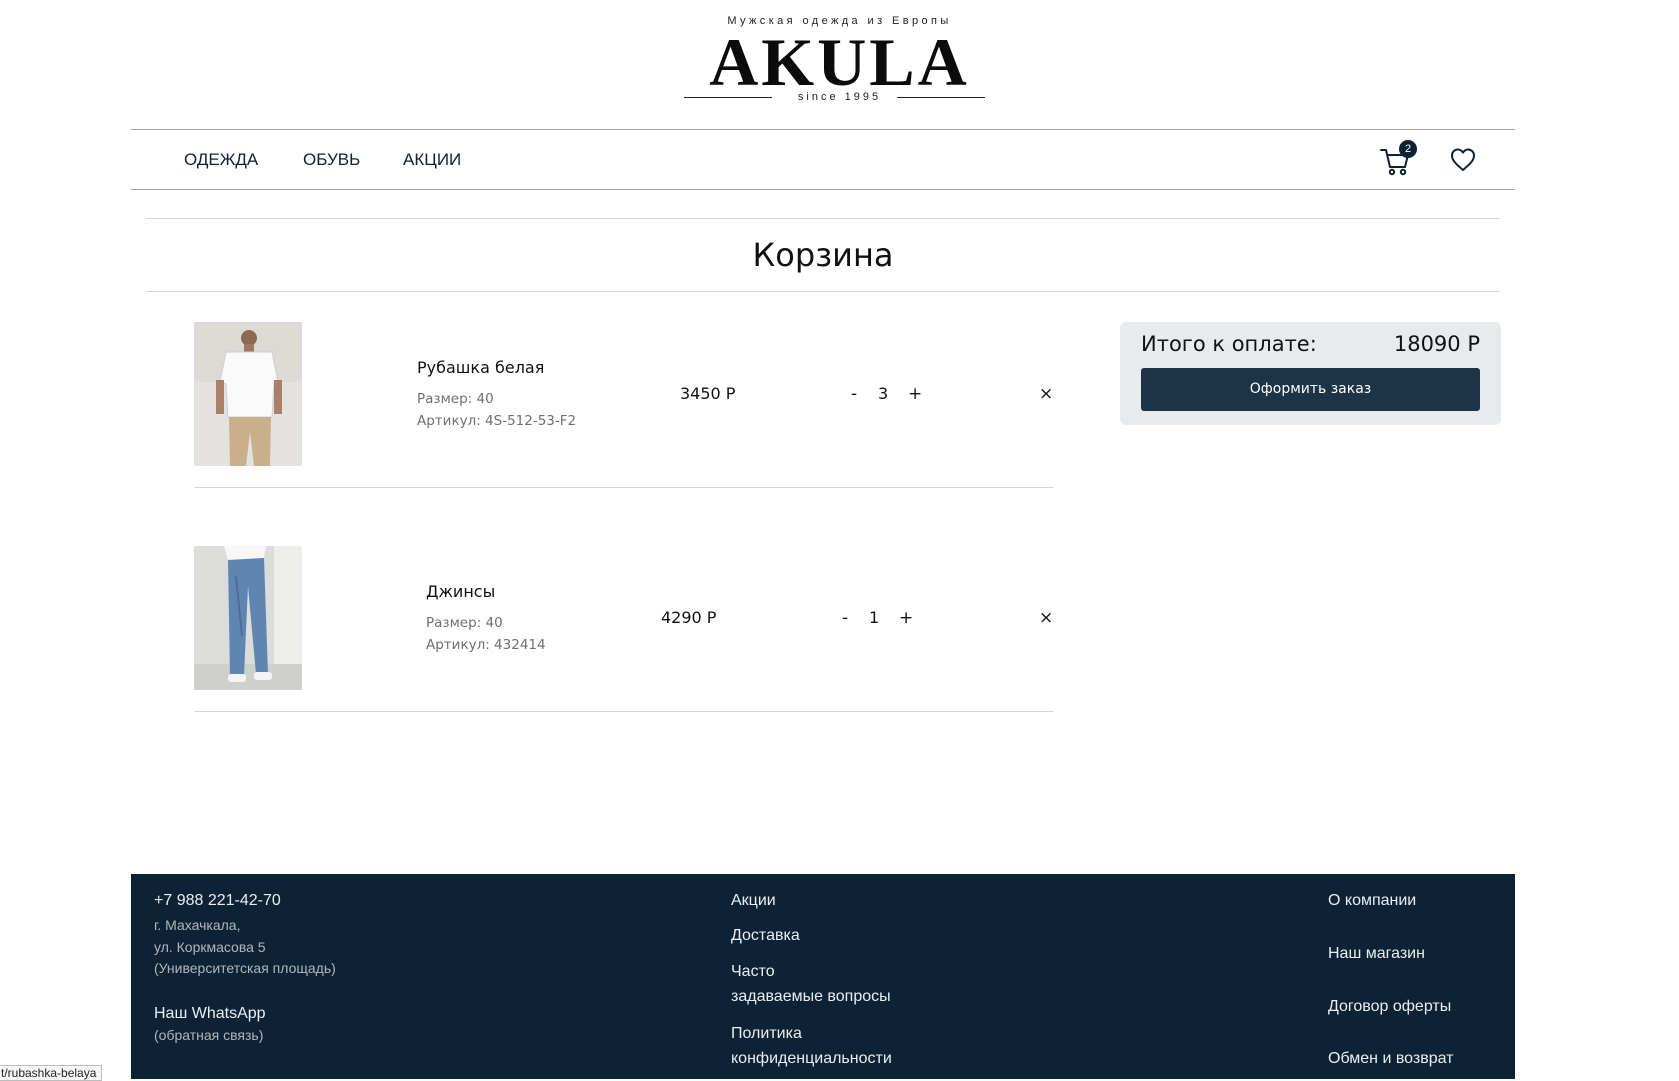 This screenshot has width=1679, height=1081. What do you see at coordinates (1310, 389) in the screenshot?
I see `checkout-button: Оформить заказ` at bounding box center [1310, 389].